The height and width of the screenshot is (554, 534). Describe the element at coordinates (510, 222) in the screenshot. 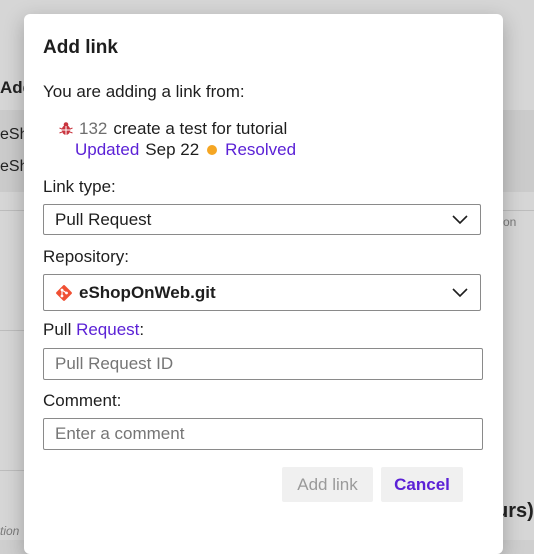

I see `background-muted-text: on` at that location.